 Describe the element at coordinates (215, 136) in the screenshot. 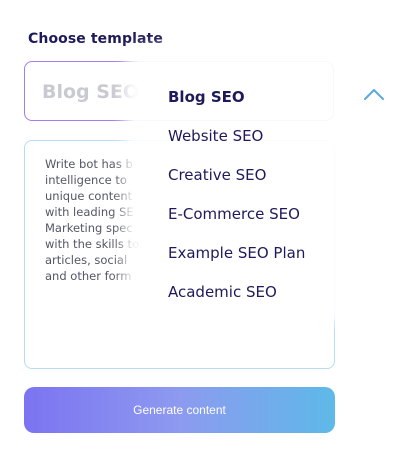

I see `dropdown-option-website-seo: Website SEO` at that location.